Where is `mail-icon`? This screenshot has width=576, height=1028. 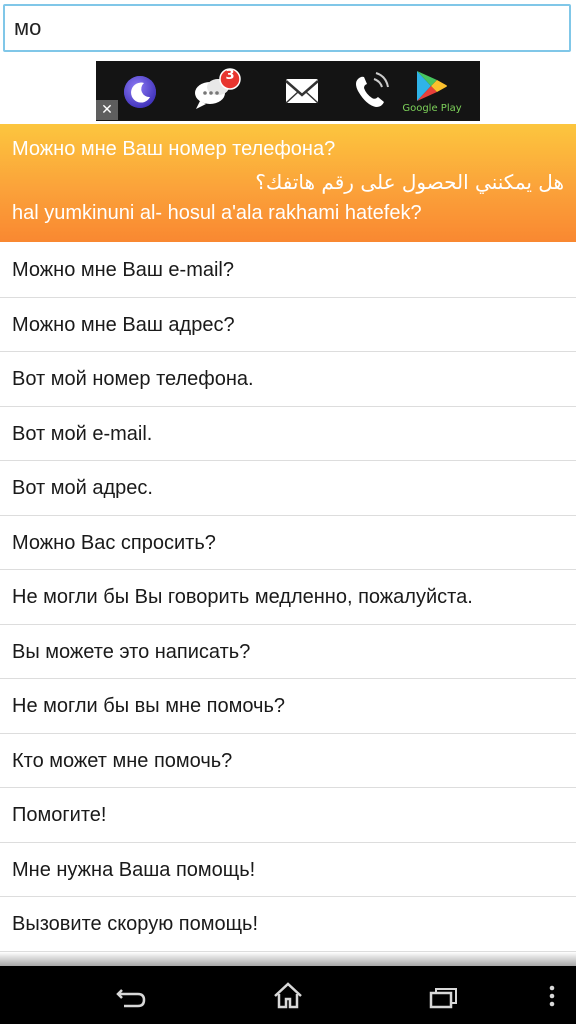 mail-icon is located at coordinates (301, 91).